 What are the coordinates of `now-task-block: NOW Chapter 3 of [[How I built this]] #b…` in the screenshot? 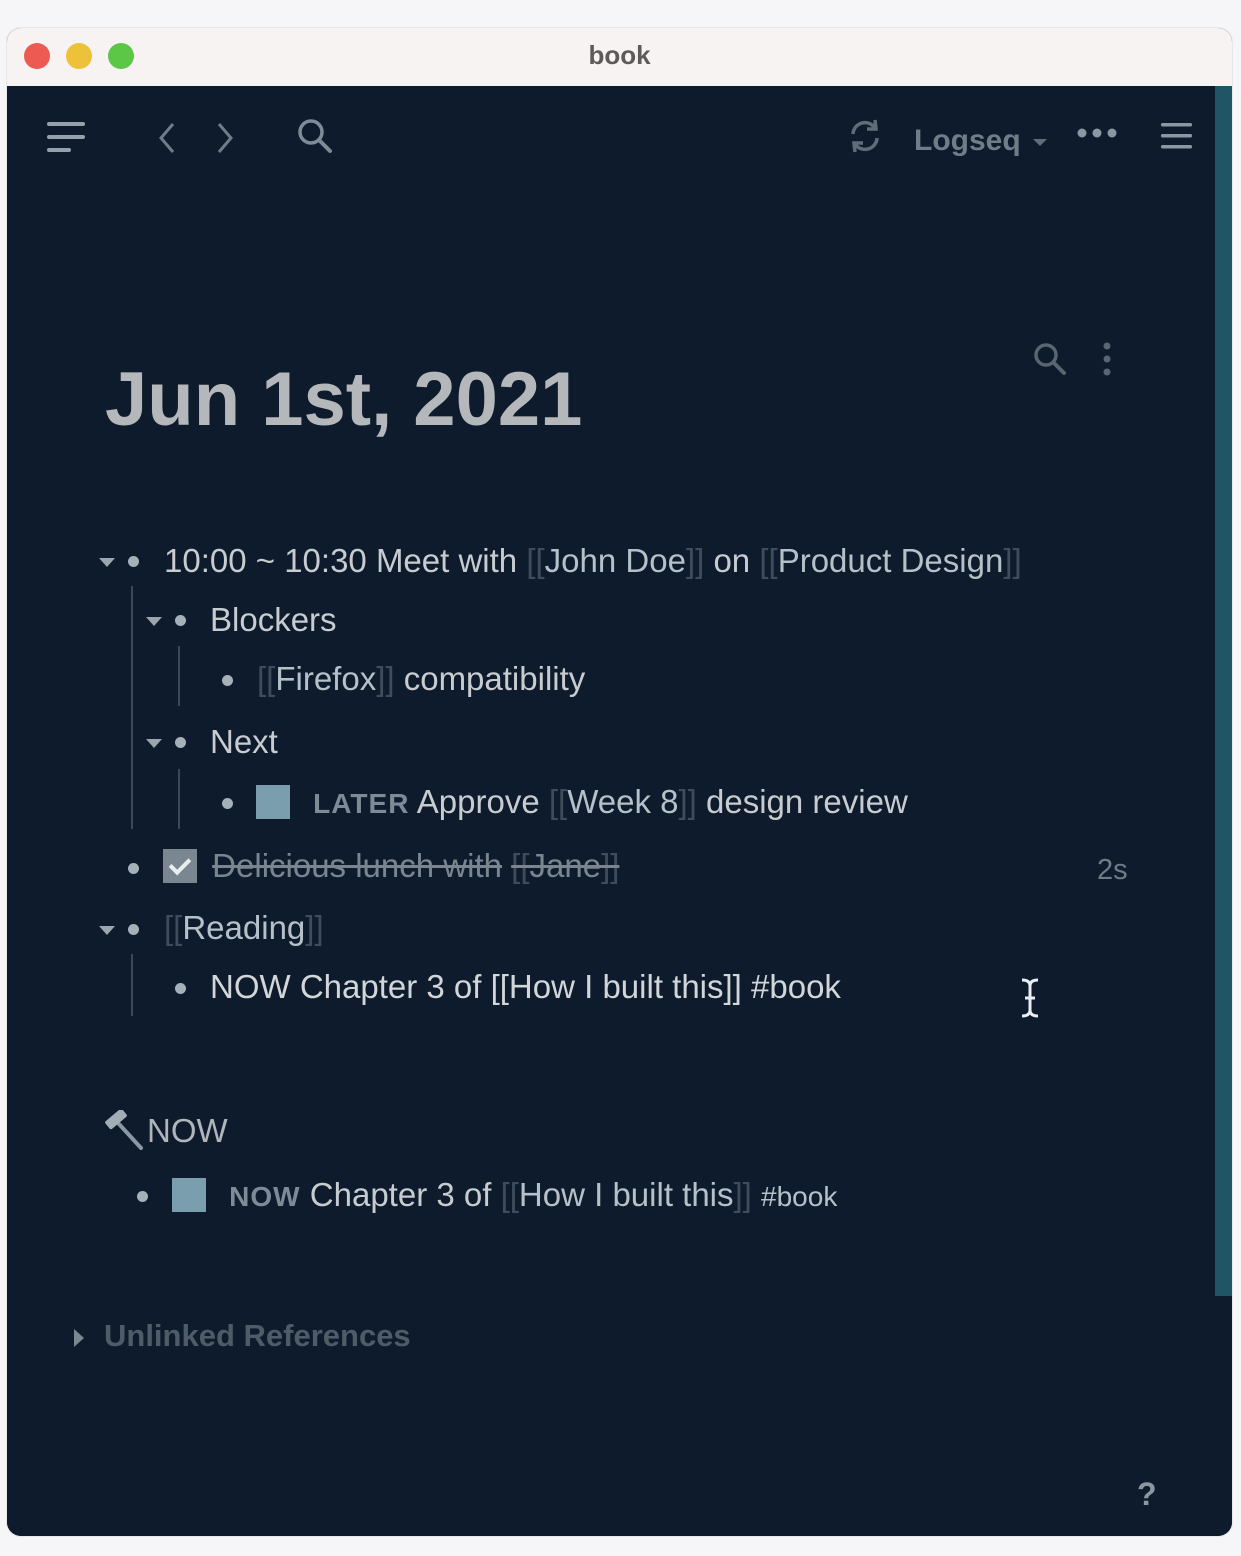 It's located at (504, 1195).